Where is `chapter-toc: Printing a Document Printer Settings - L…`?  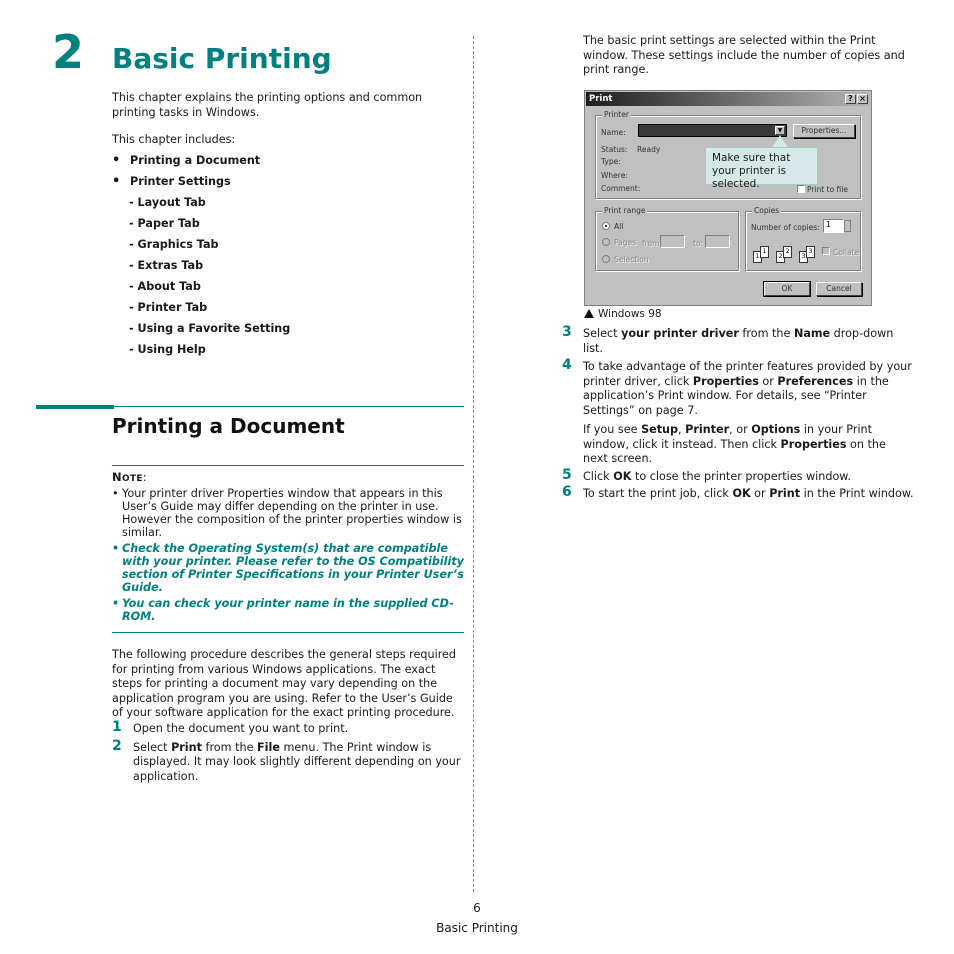 chapter-toc: Printing a Document Printer Settings - L… is located at coordinates (282, 258).